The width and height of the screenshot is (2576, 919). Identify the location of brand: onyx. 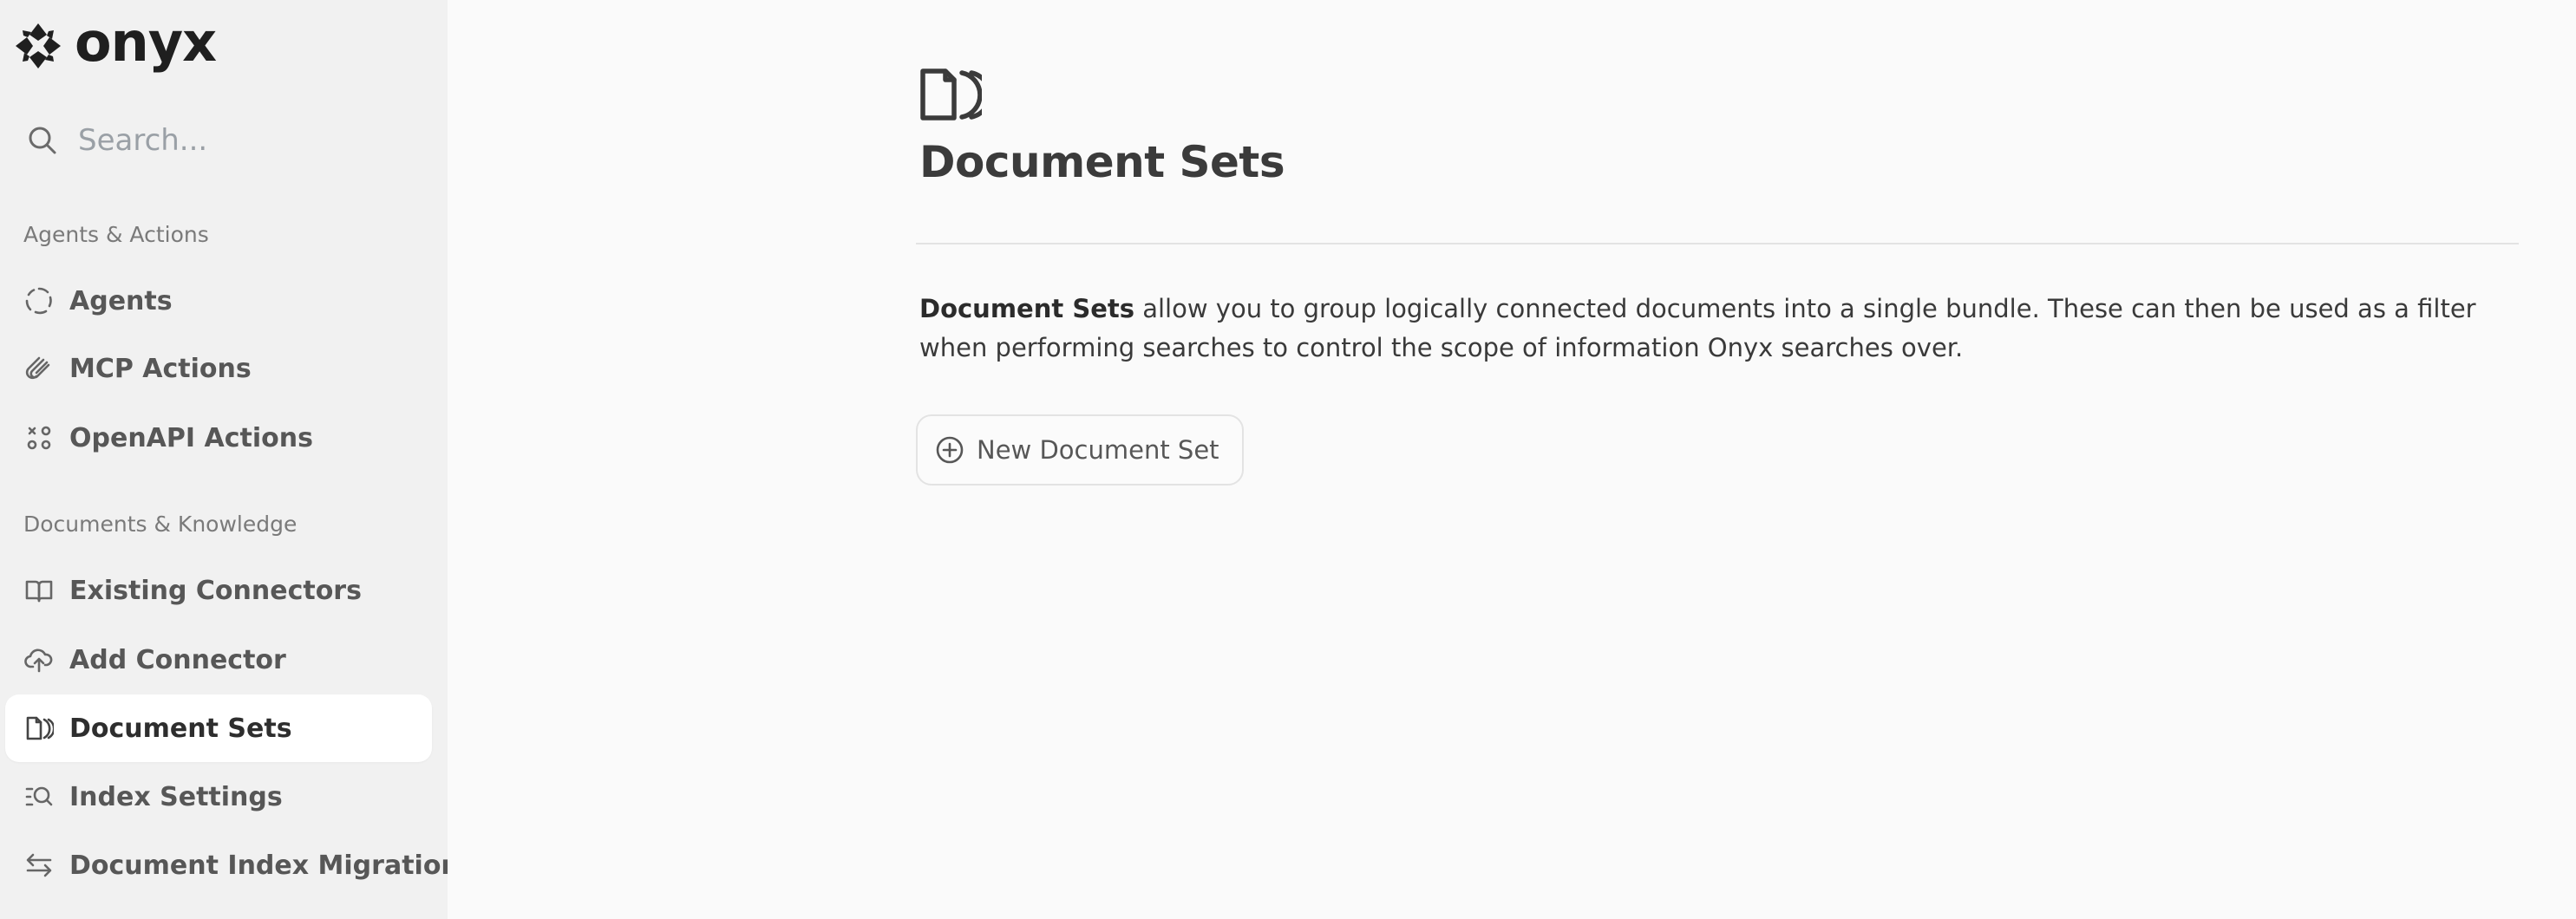
(114, 42).